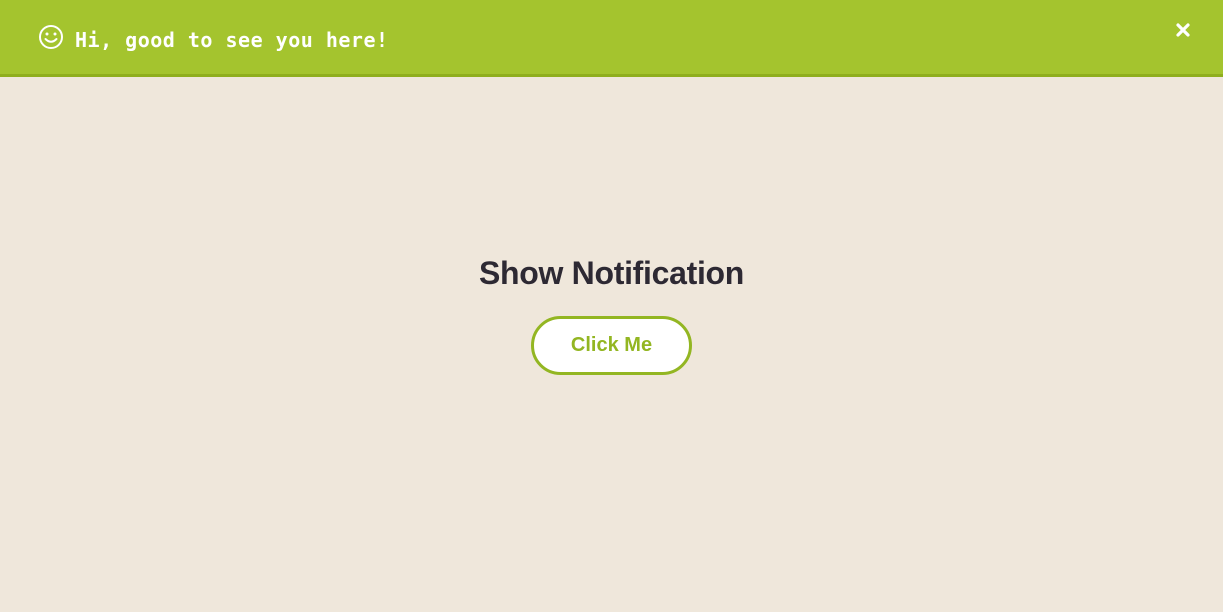 The width and height of the screenshot is (1223, 612). Describe the element at coordinates (232, 40) in the screenshot. I see `notification-message: Hi, good to see you here!` at that location.